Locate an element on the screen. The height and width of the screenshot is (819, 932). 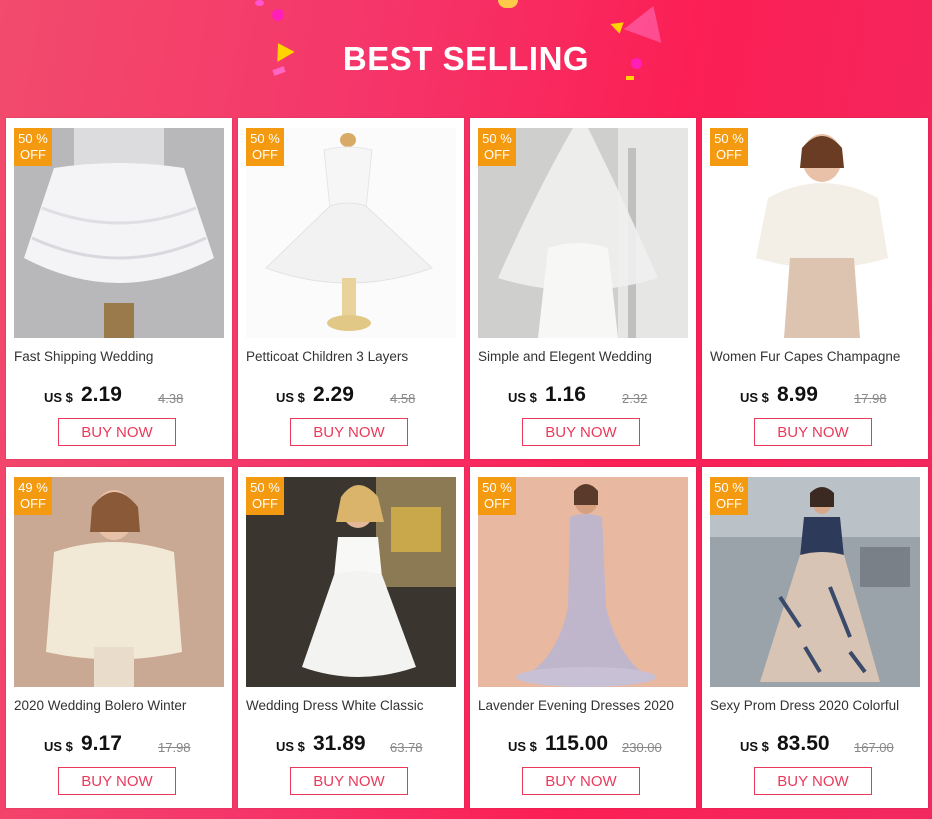
product-title: Women Fur Capes Champagne is located at coordinates (817, 356).